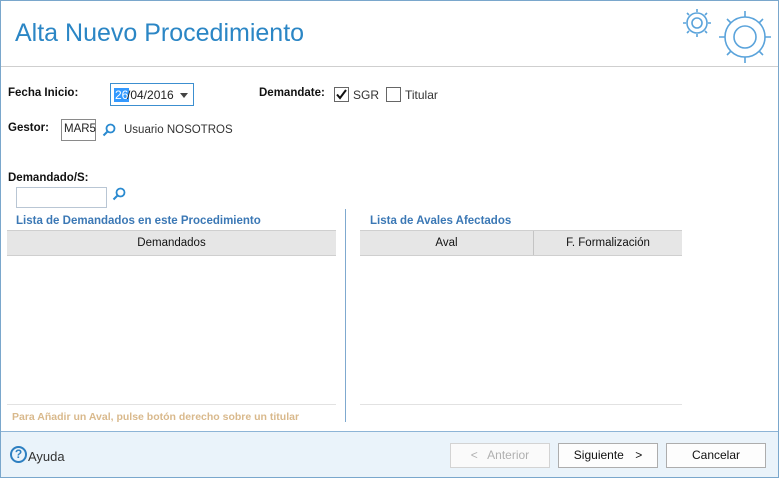 Image resolution: width=779 pixels, height=478 pixels. What do you see at coordinates (61, 197) in the screenshot?
I see `demandados-input` at bounding box center [61, 197].